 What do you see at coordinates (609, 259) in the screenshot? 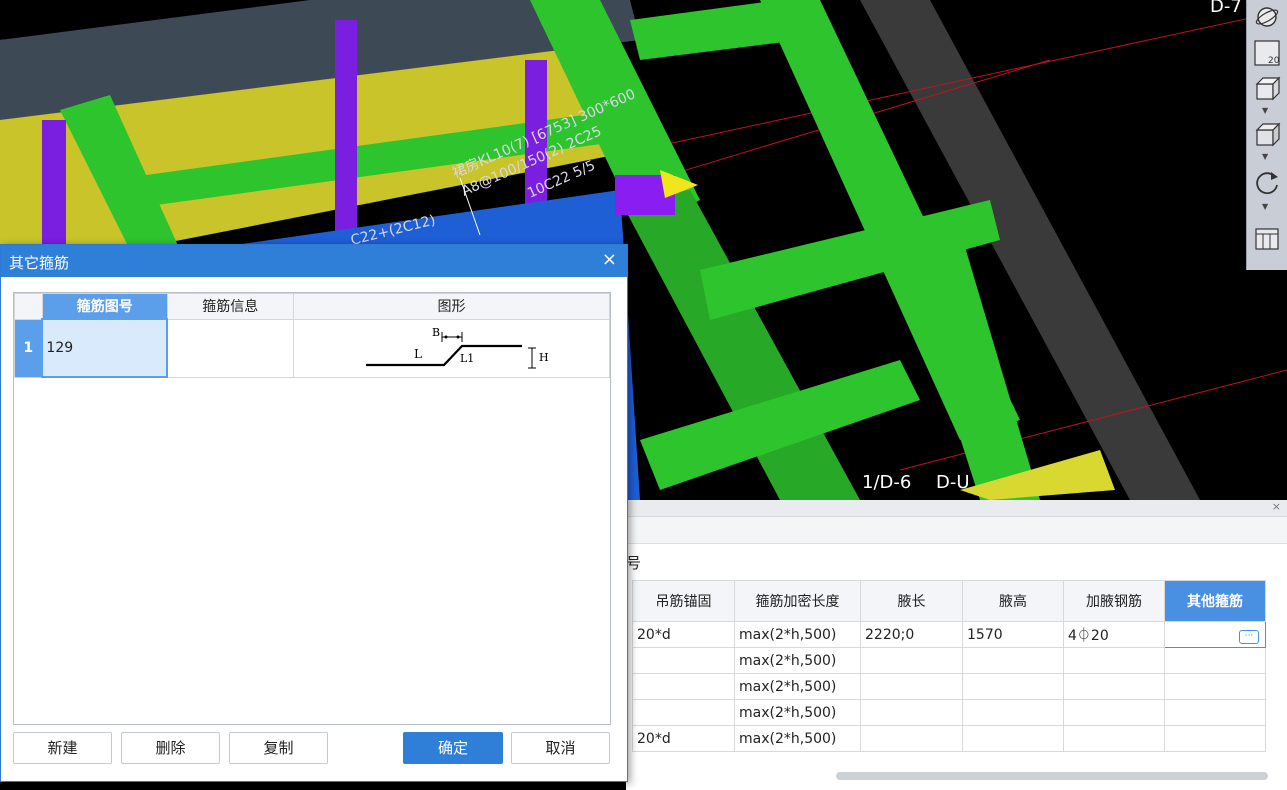
I see `close-icon: ×` at bounding box center [609, 259].